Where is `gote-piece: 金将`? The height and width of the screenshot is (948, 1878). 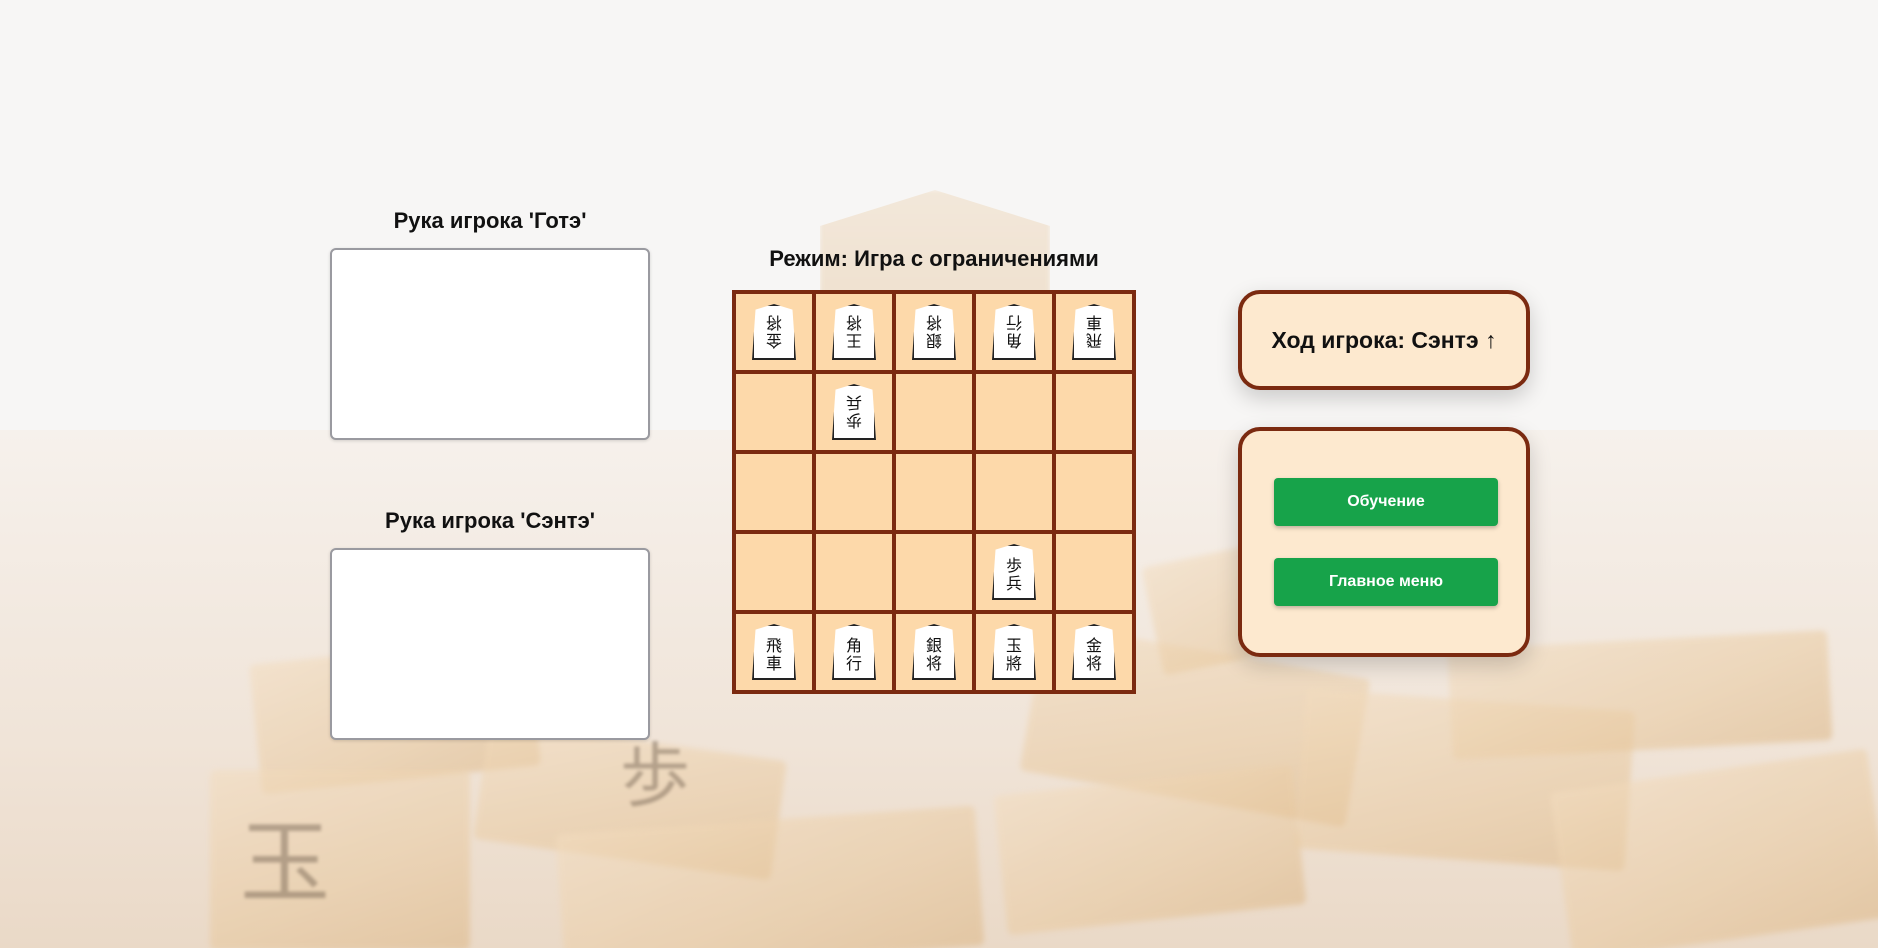 gote-piece: 金将 is located at coordinates (774, 332).